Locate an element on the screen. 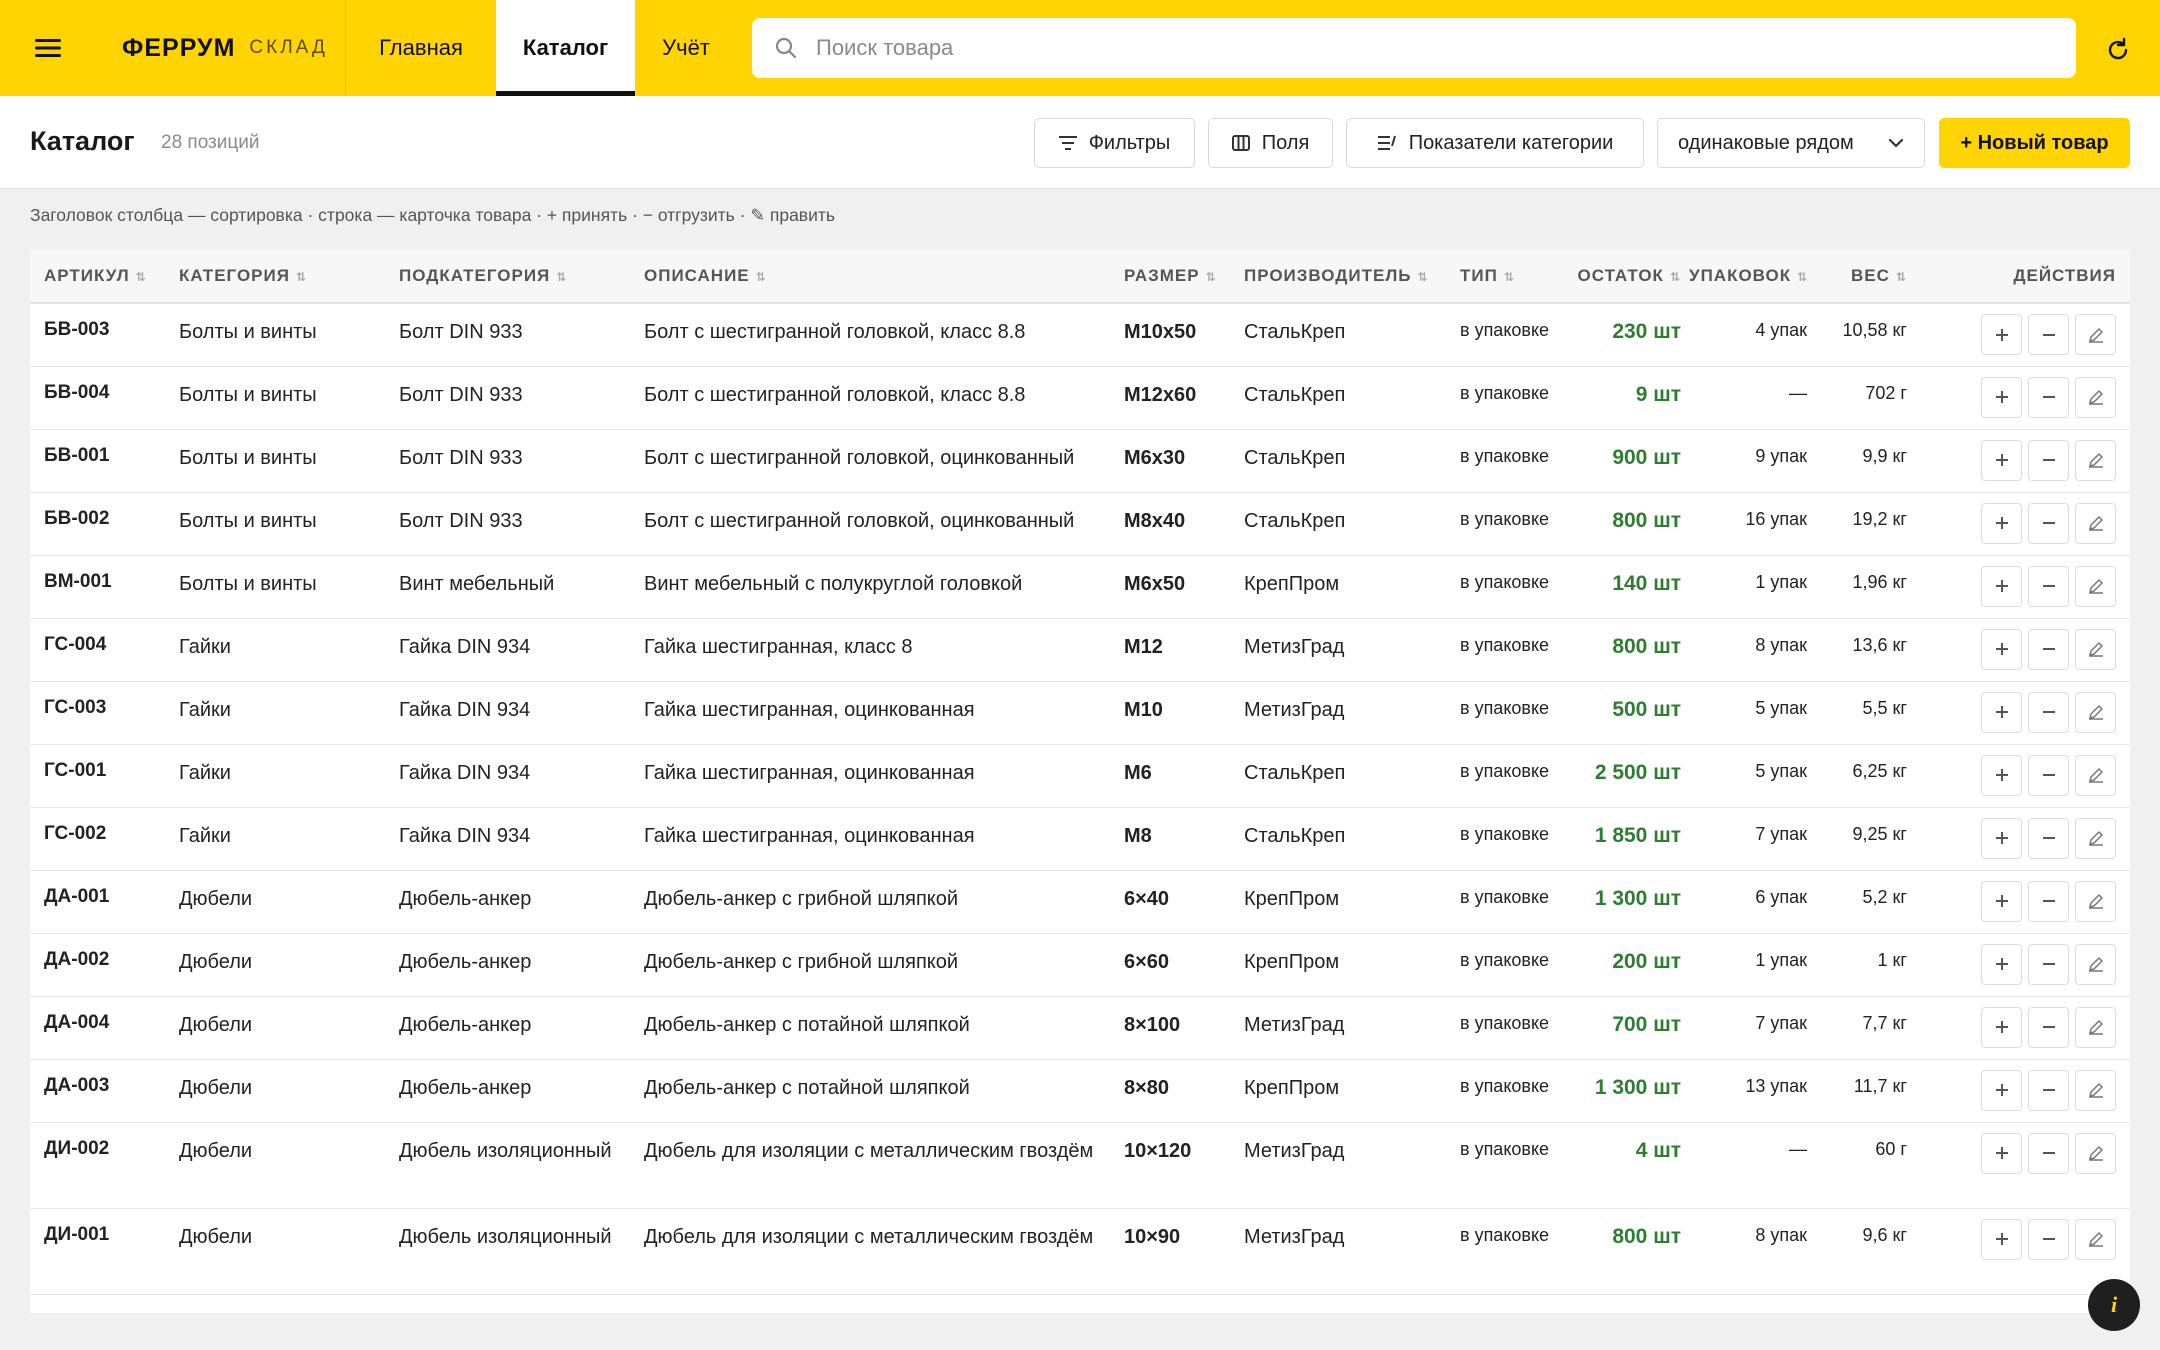  col-size: РАЗМЕР ⇅ is located at coordinates (1170, 277).